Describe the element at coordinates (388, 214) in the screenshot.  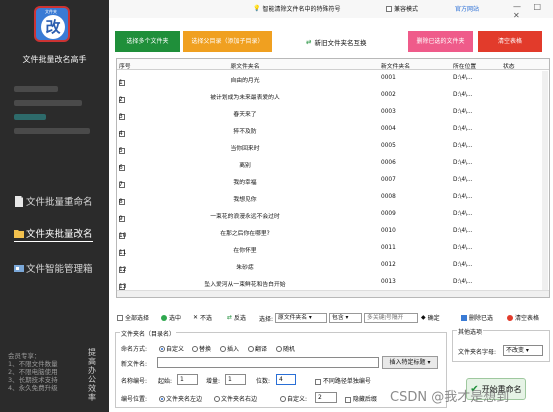
I see `row-new-name: 0009` at that location.